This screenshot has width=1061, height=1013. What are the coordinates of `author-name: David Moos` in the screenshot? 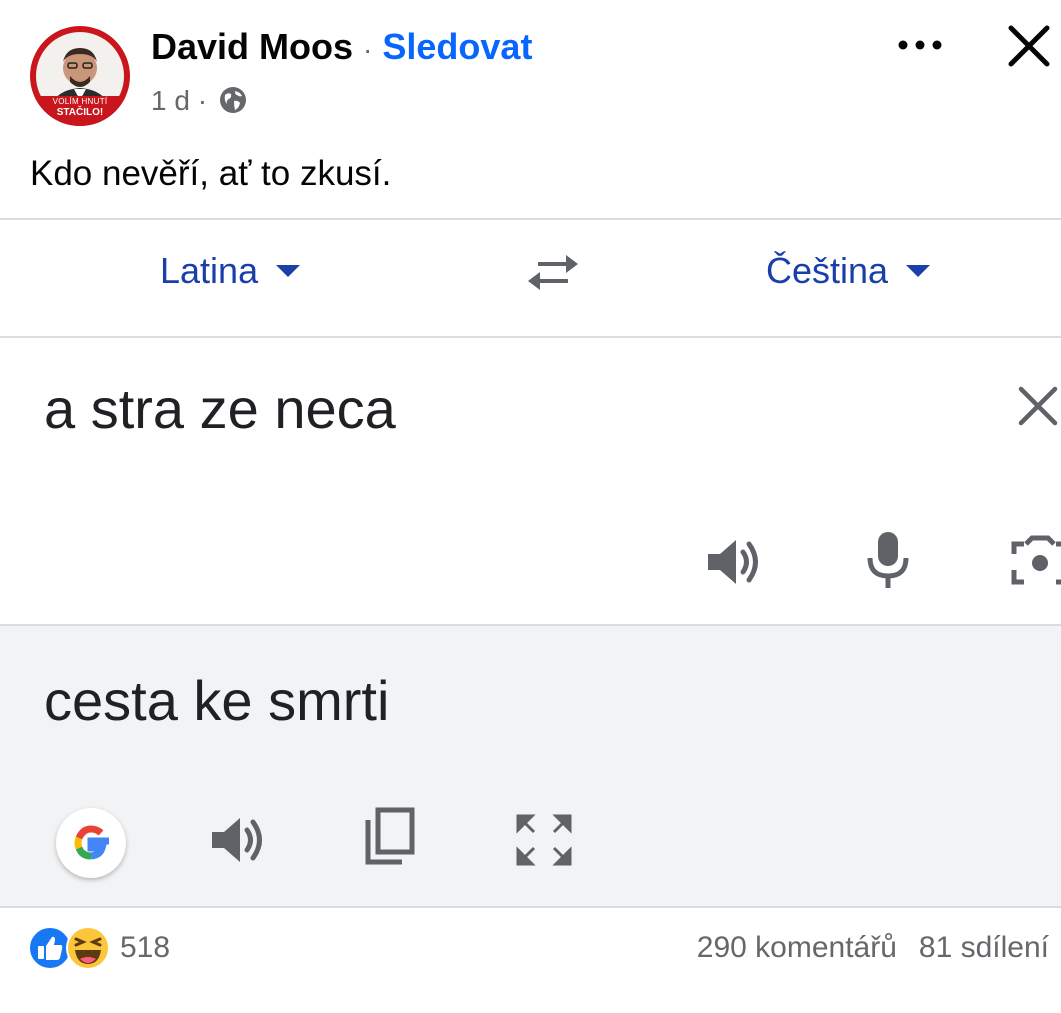 It's located at (252, 46).